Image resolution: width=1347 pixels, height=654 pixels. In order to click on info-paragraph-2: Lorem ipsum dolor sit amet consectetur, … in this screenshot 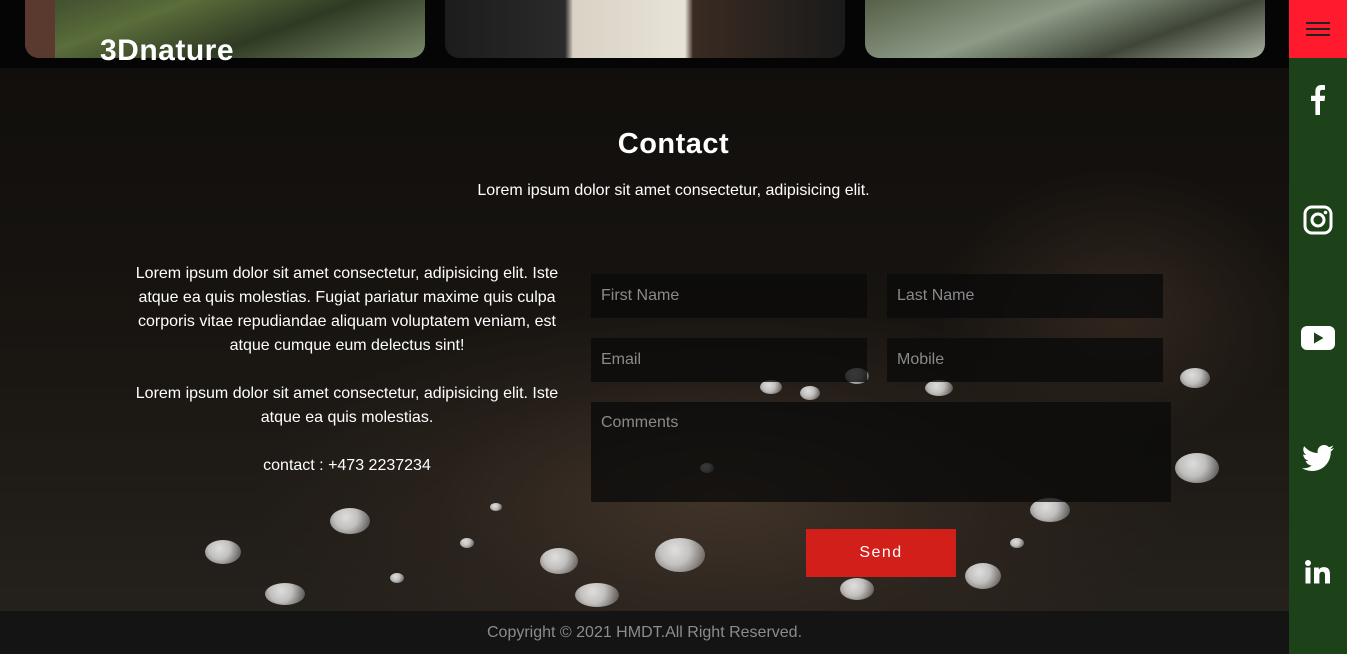, I will do `click(347, 405)`.